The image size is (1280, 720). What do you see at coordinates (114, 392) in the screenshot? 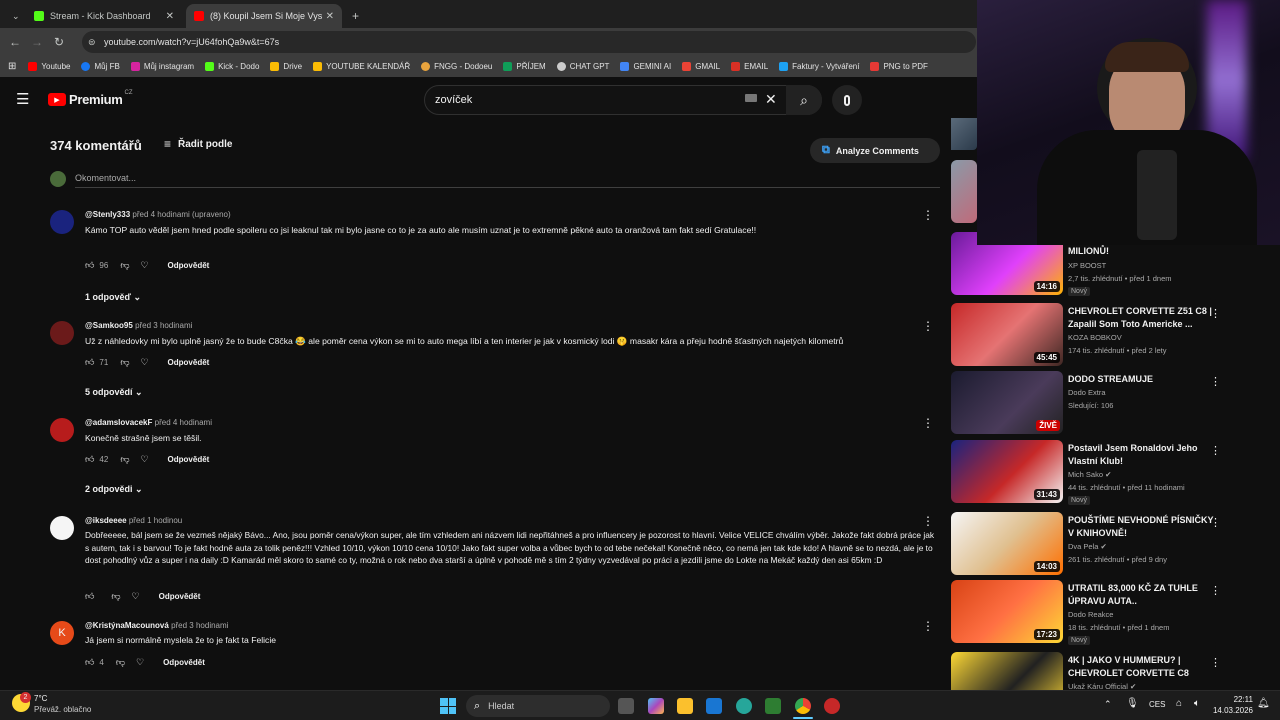
I see `show-replies-button: 5 odpovědí ⌄` at bounding box center [114, 392].